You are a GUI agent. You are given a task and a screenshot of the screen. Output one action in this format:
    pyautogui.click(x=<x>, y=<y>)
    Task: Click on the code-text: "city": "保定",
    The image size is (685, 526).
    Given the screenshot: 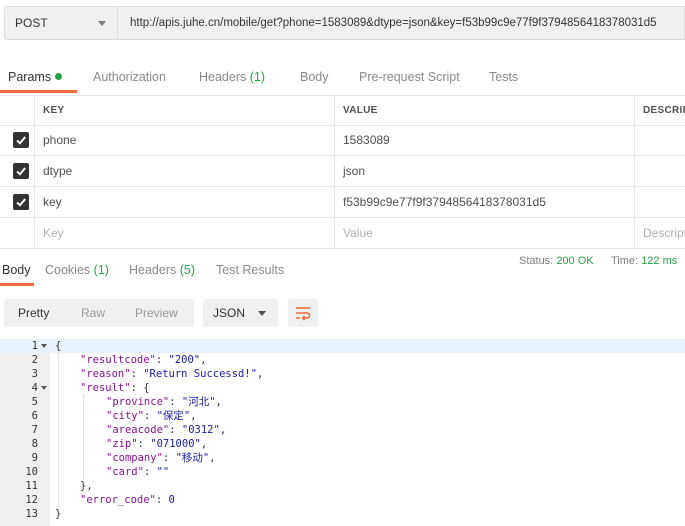 What is the action you would take?
    pyautogui.click(x=151, y=416)
    